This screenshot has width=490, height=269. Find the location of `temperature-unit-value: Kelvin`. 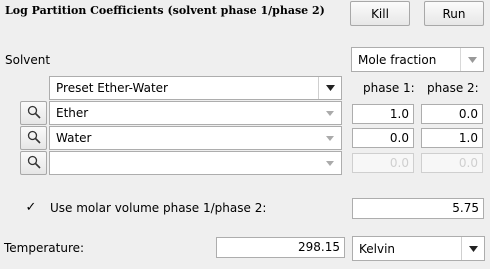

temperature-unit-value: Kelvin is located at coordinates (377, 248).